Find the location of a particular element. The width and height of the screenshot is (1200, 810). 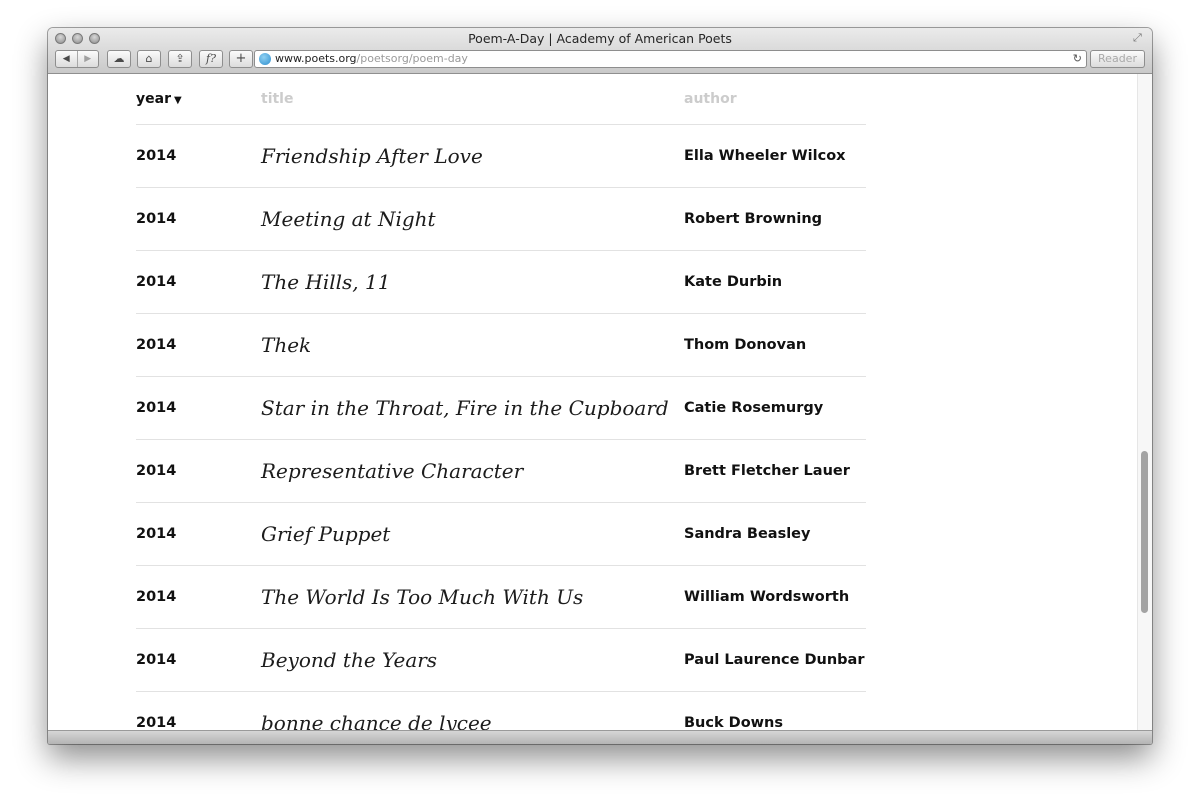

poem-author-link: Thom Donovan is located at coordinates (775, 345).